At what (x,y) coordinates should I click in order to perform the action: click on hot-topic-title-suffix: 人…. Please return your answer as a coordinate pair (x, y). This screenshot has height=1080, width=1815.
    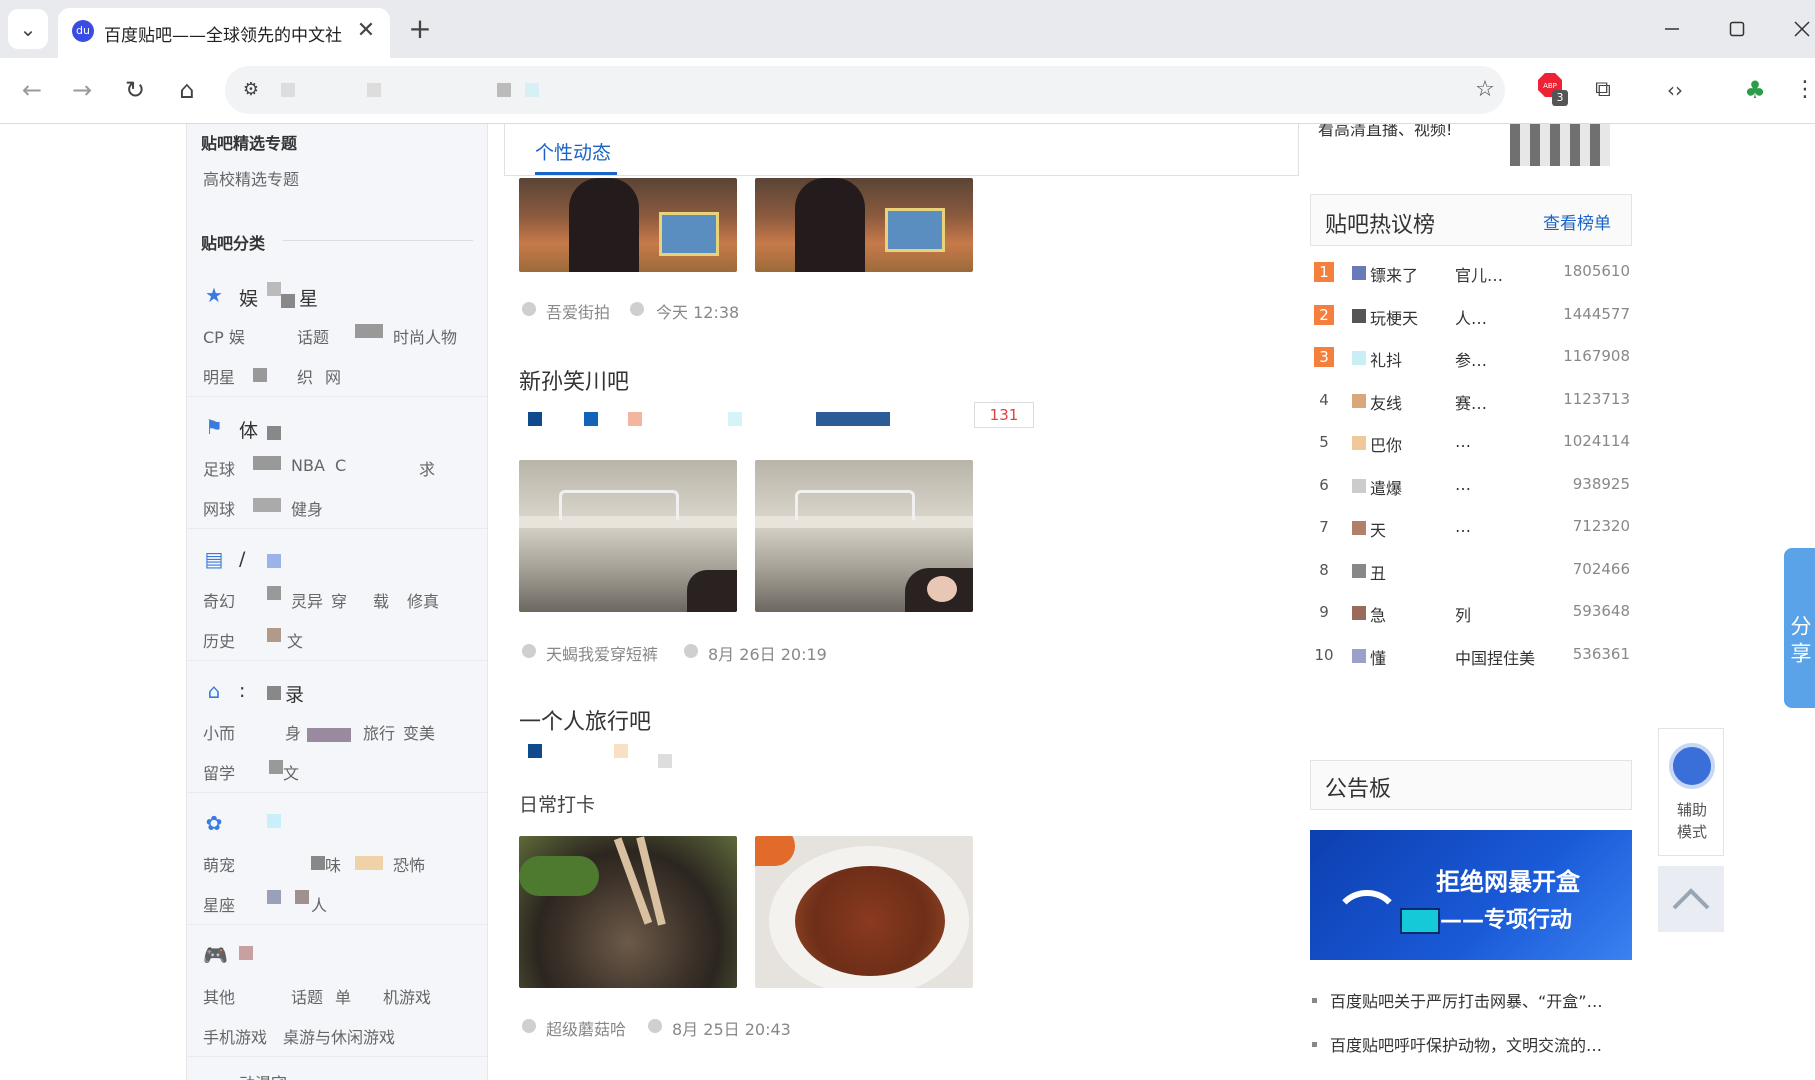
    Looking at the image, I should click on (1495, 317).